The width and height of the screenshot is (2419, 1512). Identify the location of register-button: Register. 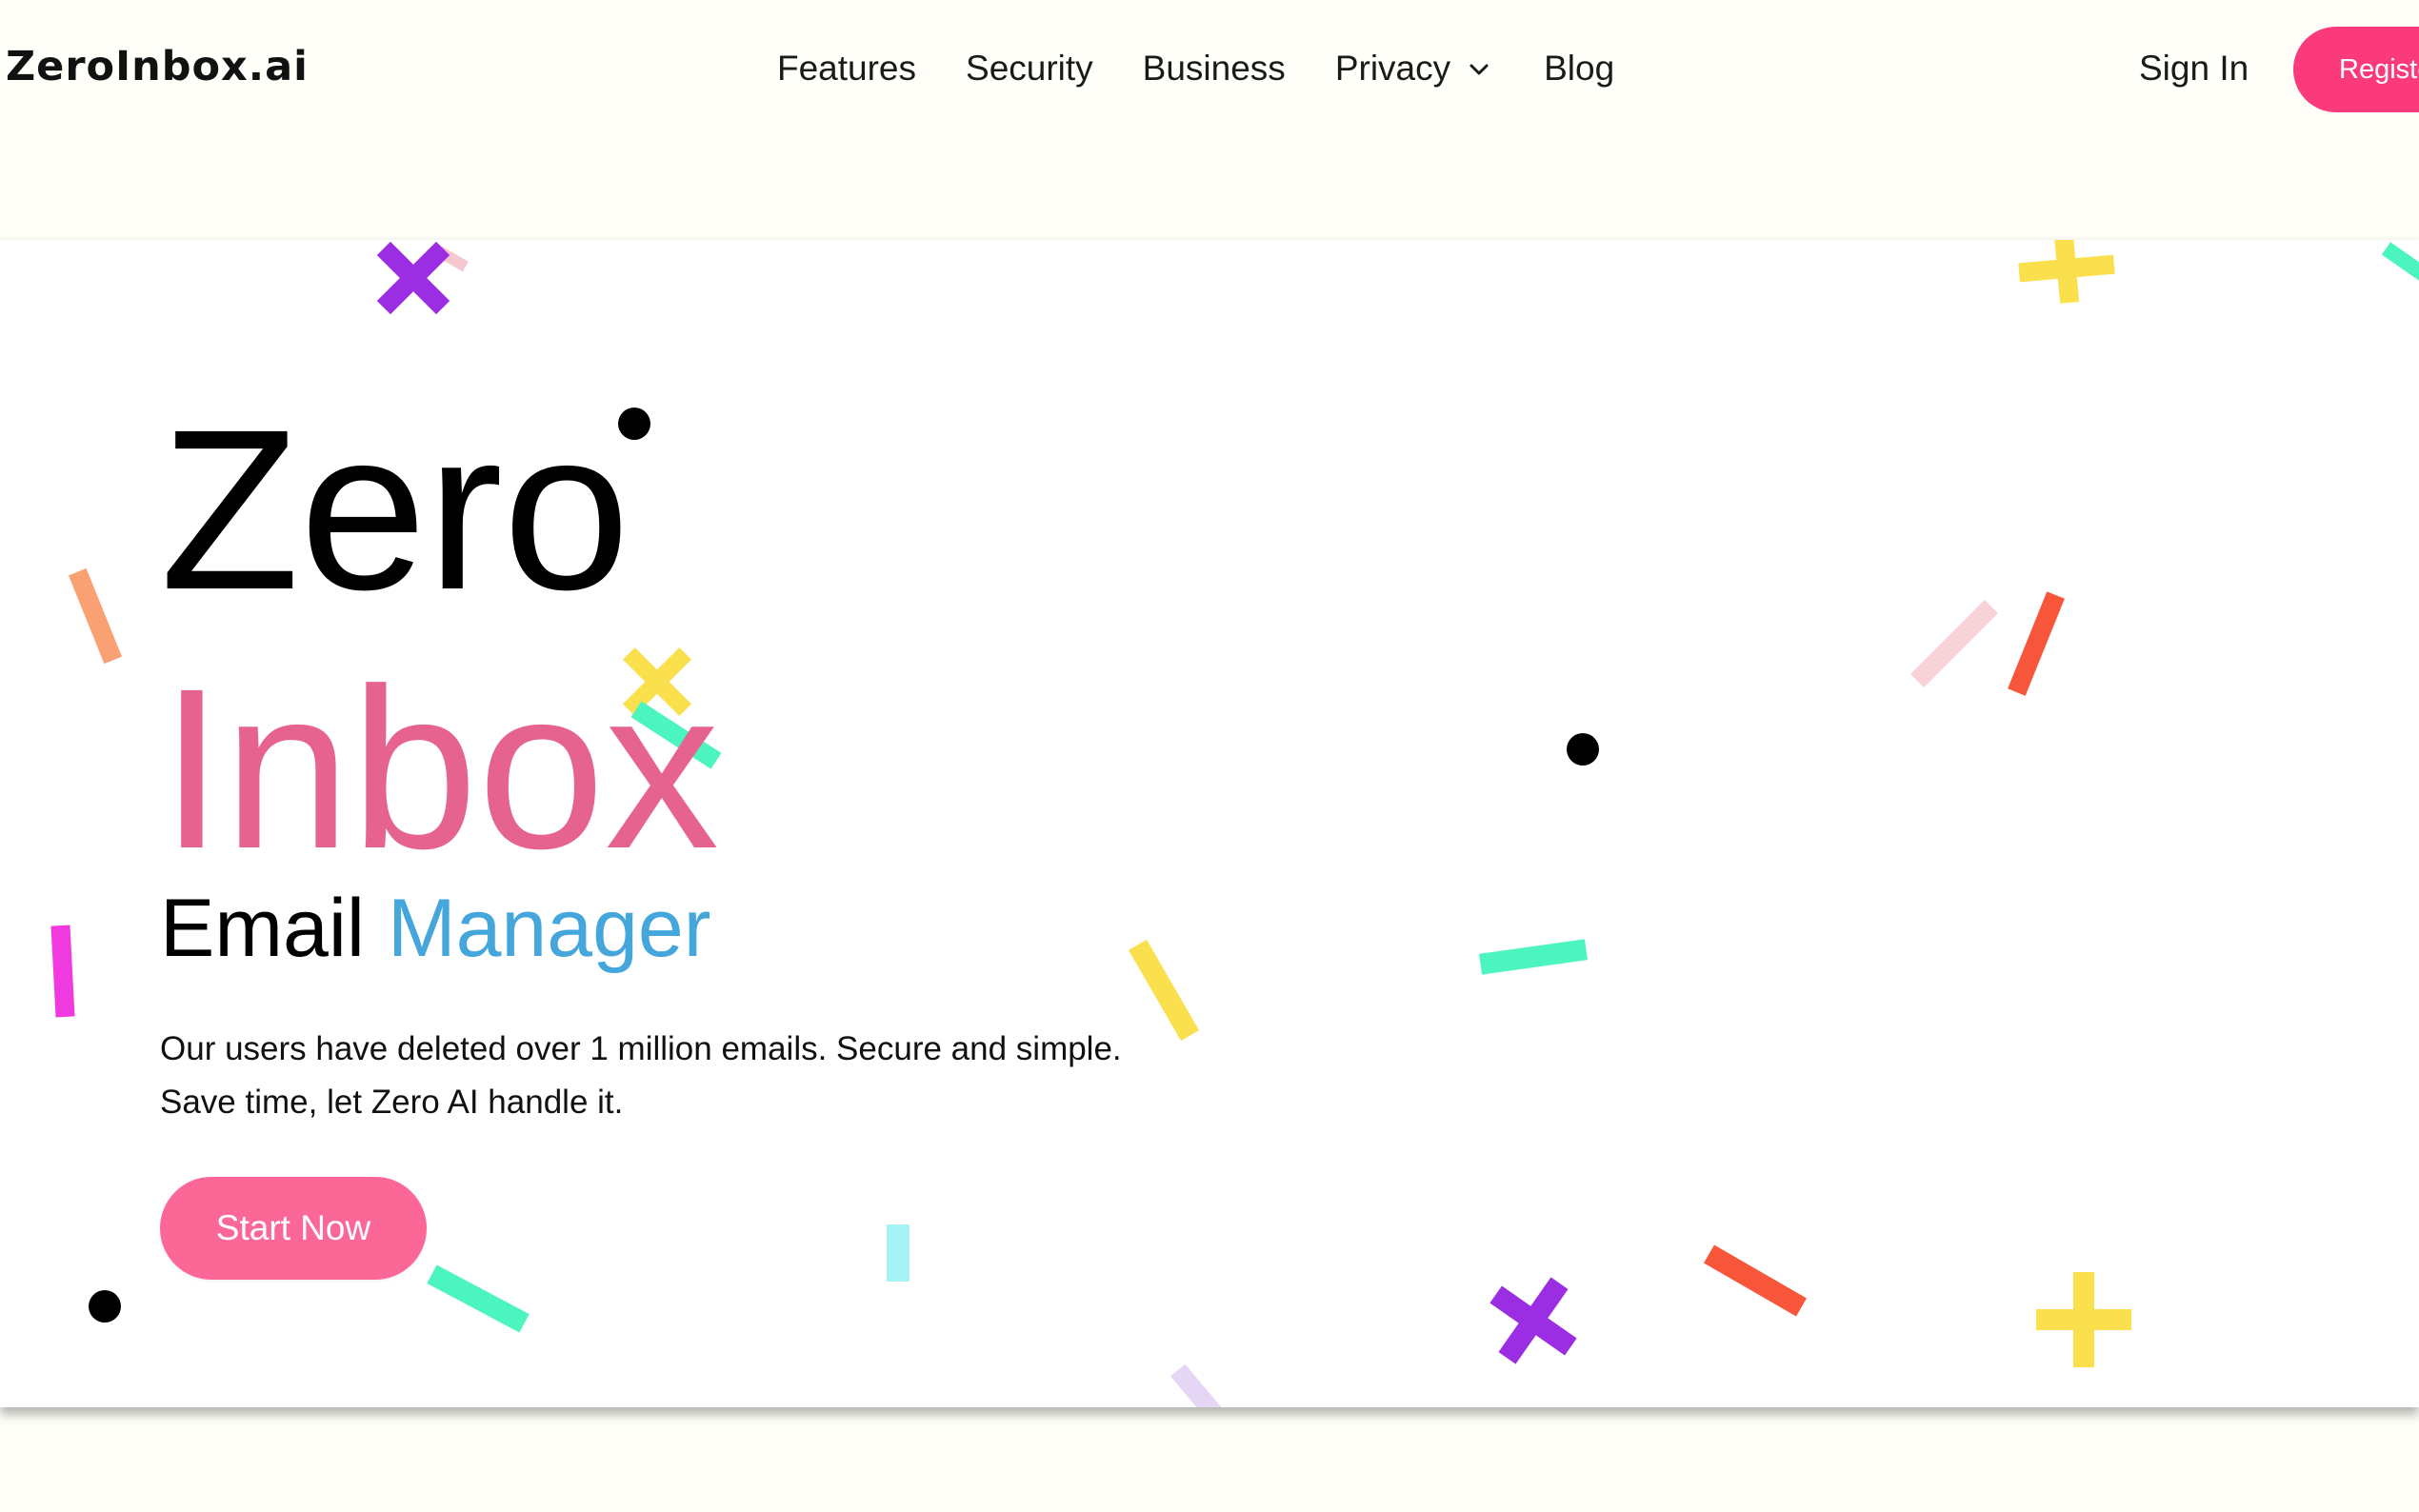
(2356, 69).